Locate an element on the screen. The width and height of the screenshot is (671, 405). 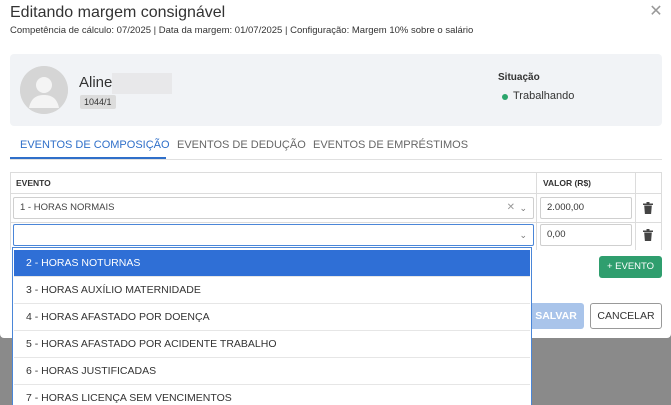
employee-name: Aline is located at coordinates (96, 82).